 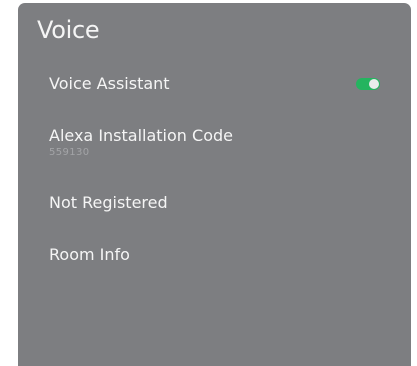 I want to click on menu-item-not-registered: Not Registered, so click(x=216, y=205).